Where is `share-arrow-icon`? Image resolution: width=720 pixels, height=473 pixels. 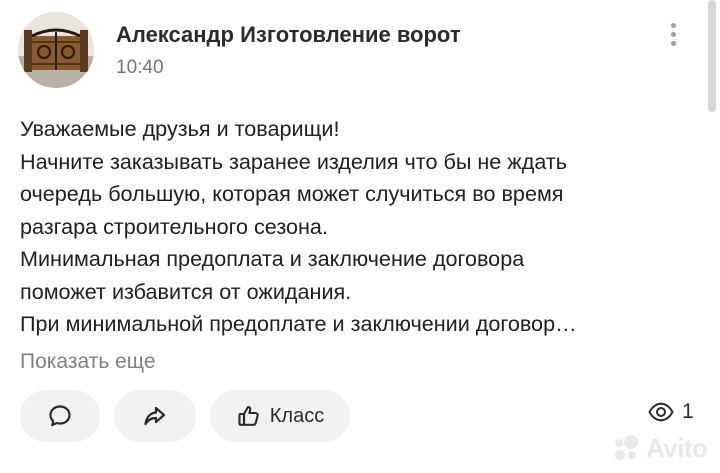 share-arrow-icon is located at coordinates (155, 416).